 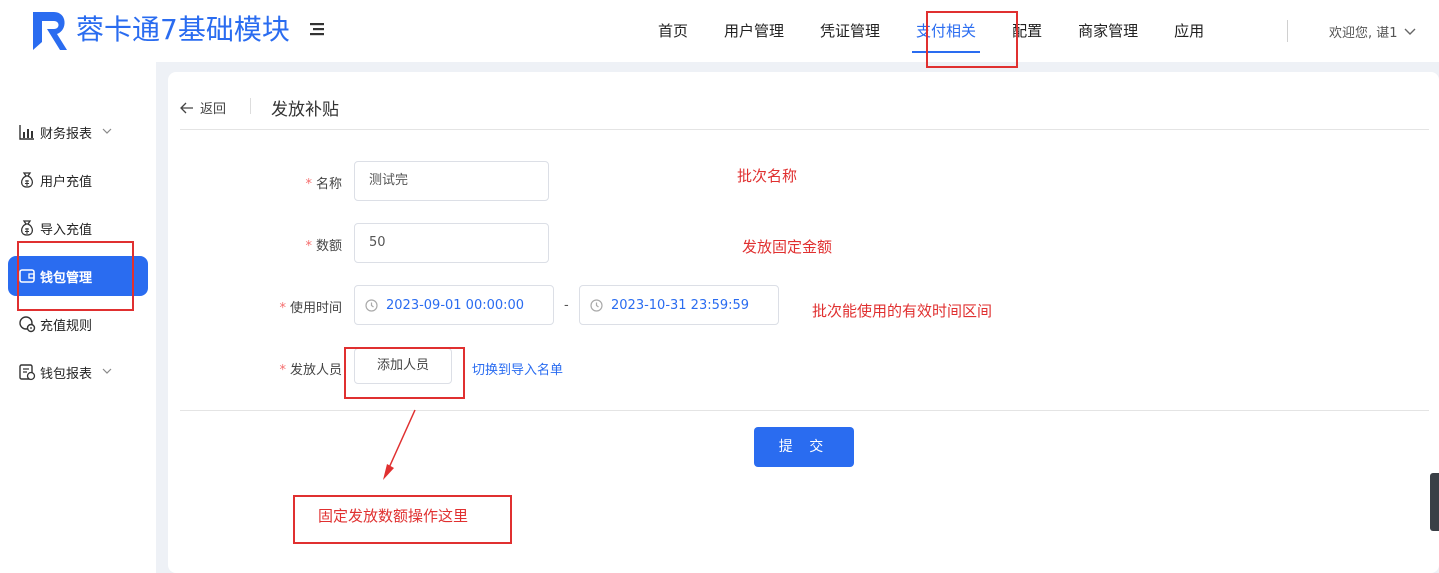 I want to click on app-logo-icon, so click(x=50, y=31).